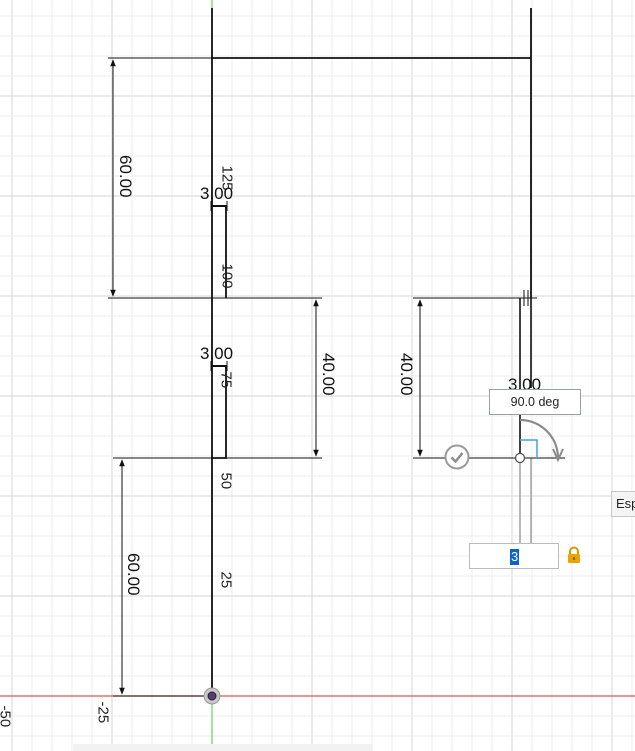 This screenshot has height=751, width=635. I want to click on origin-point-core, so click(212, 696).